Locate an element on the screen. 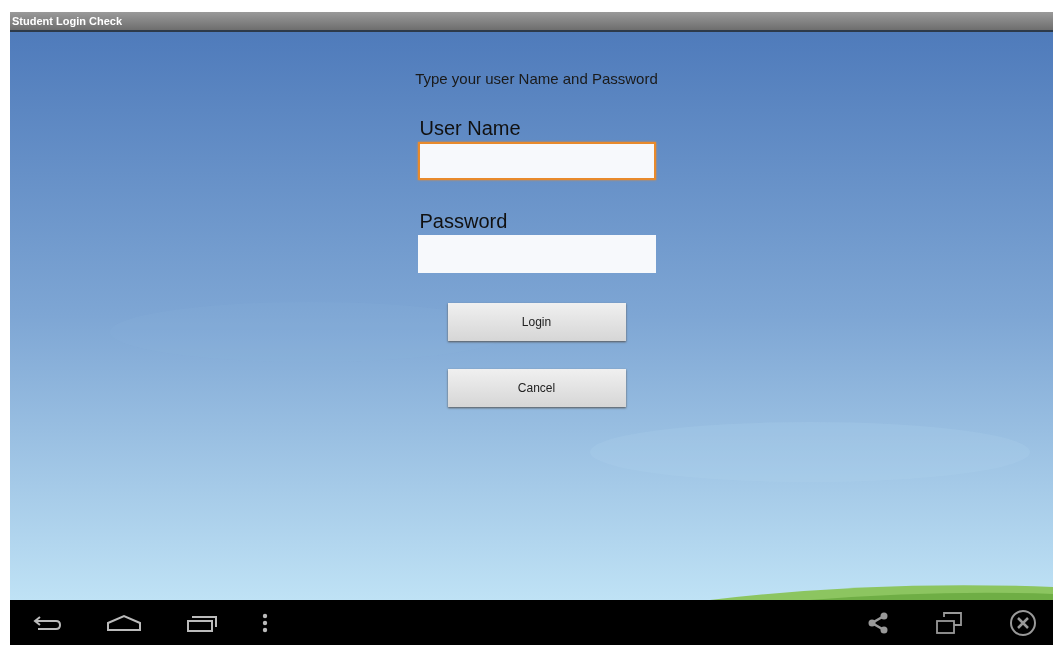  instruction-text: Type your user Name and Password is located at coordinates (536, 78).